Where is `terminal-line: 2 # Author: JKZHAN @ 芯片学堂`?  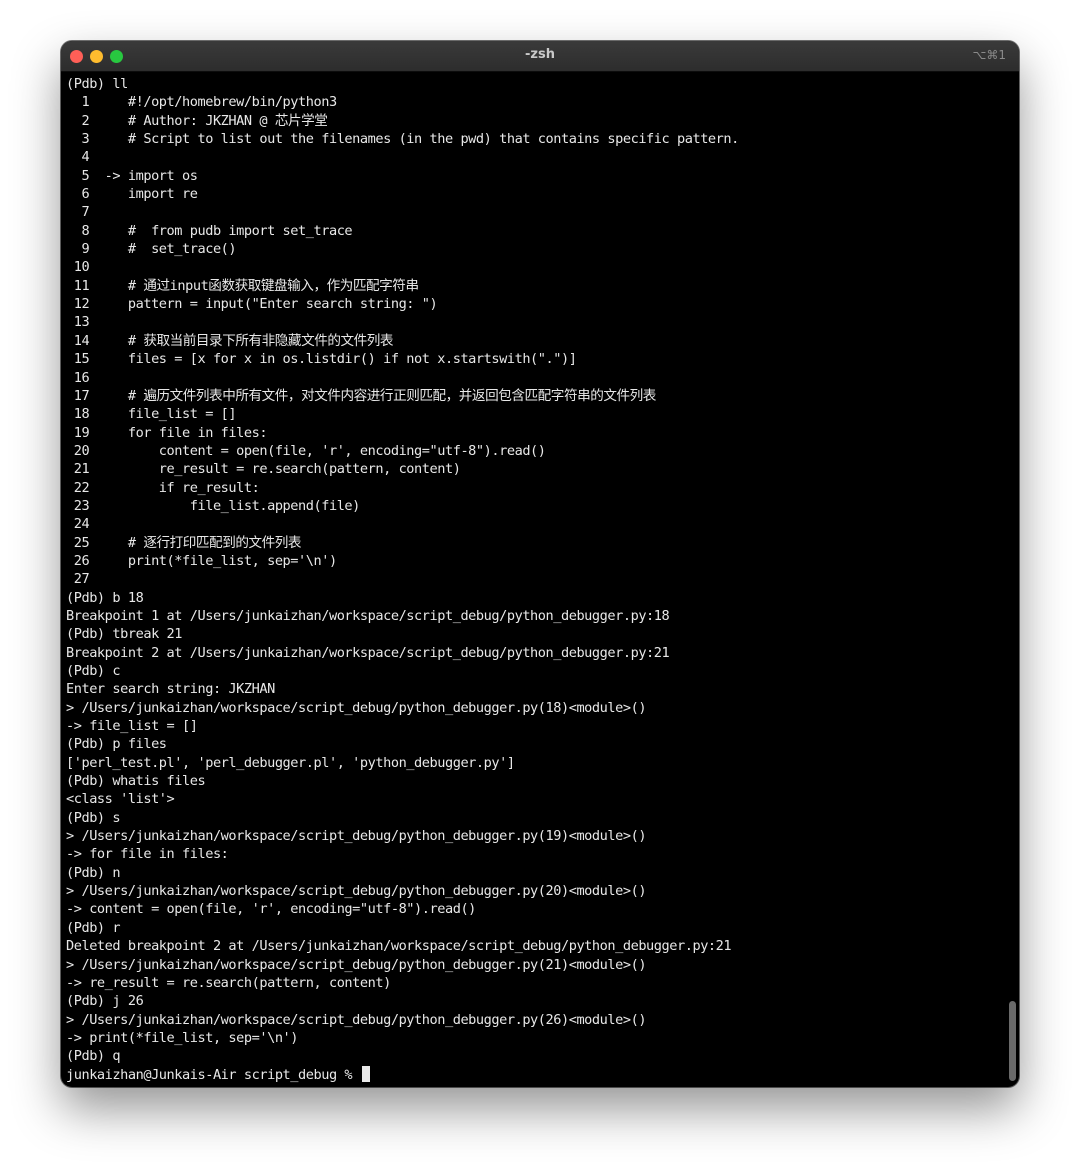 terminal-line: 2 # Author: JKZHAN @ 芯片学堂 is located at coordinates (197, 120).